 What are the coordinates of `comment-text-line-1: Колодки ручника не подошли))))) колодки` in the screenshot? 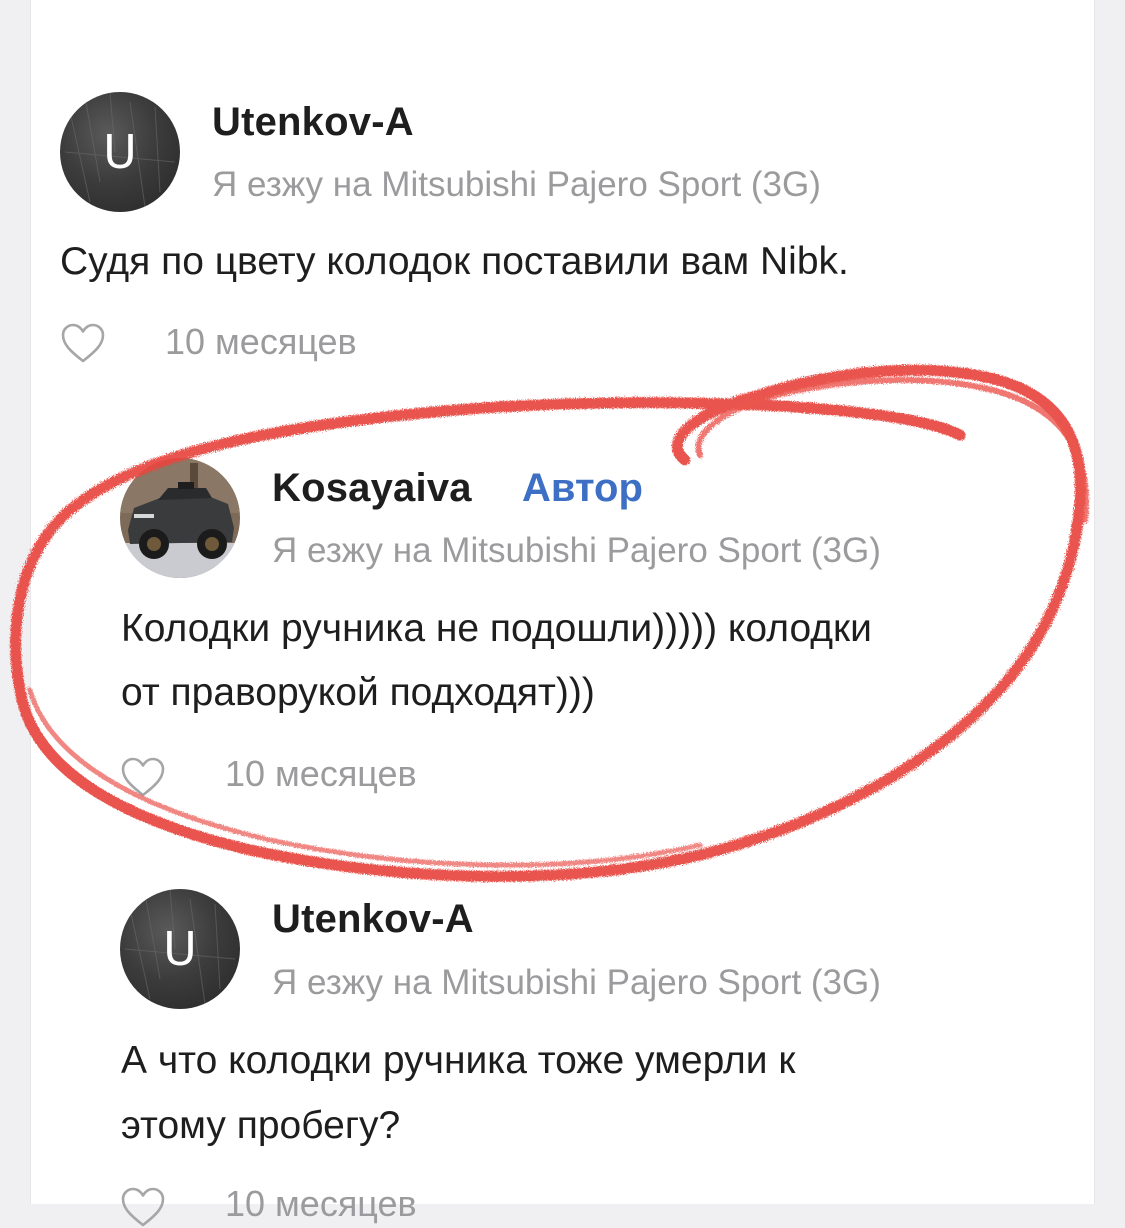 It's located at (496, 628).